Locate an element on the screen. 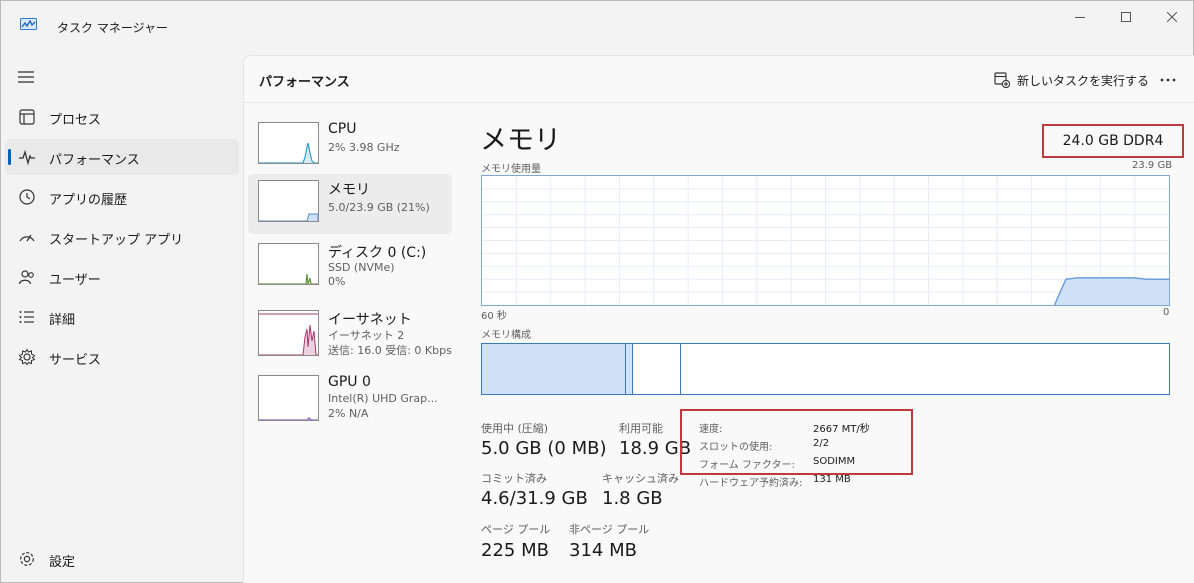 The height and width of the screenshot is (583, 1194). app-history-icon is located at coordinates (27, 197).